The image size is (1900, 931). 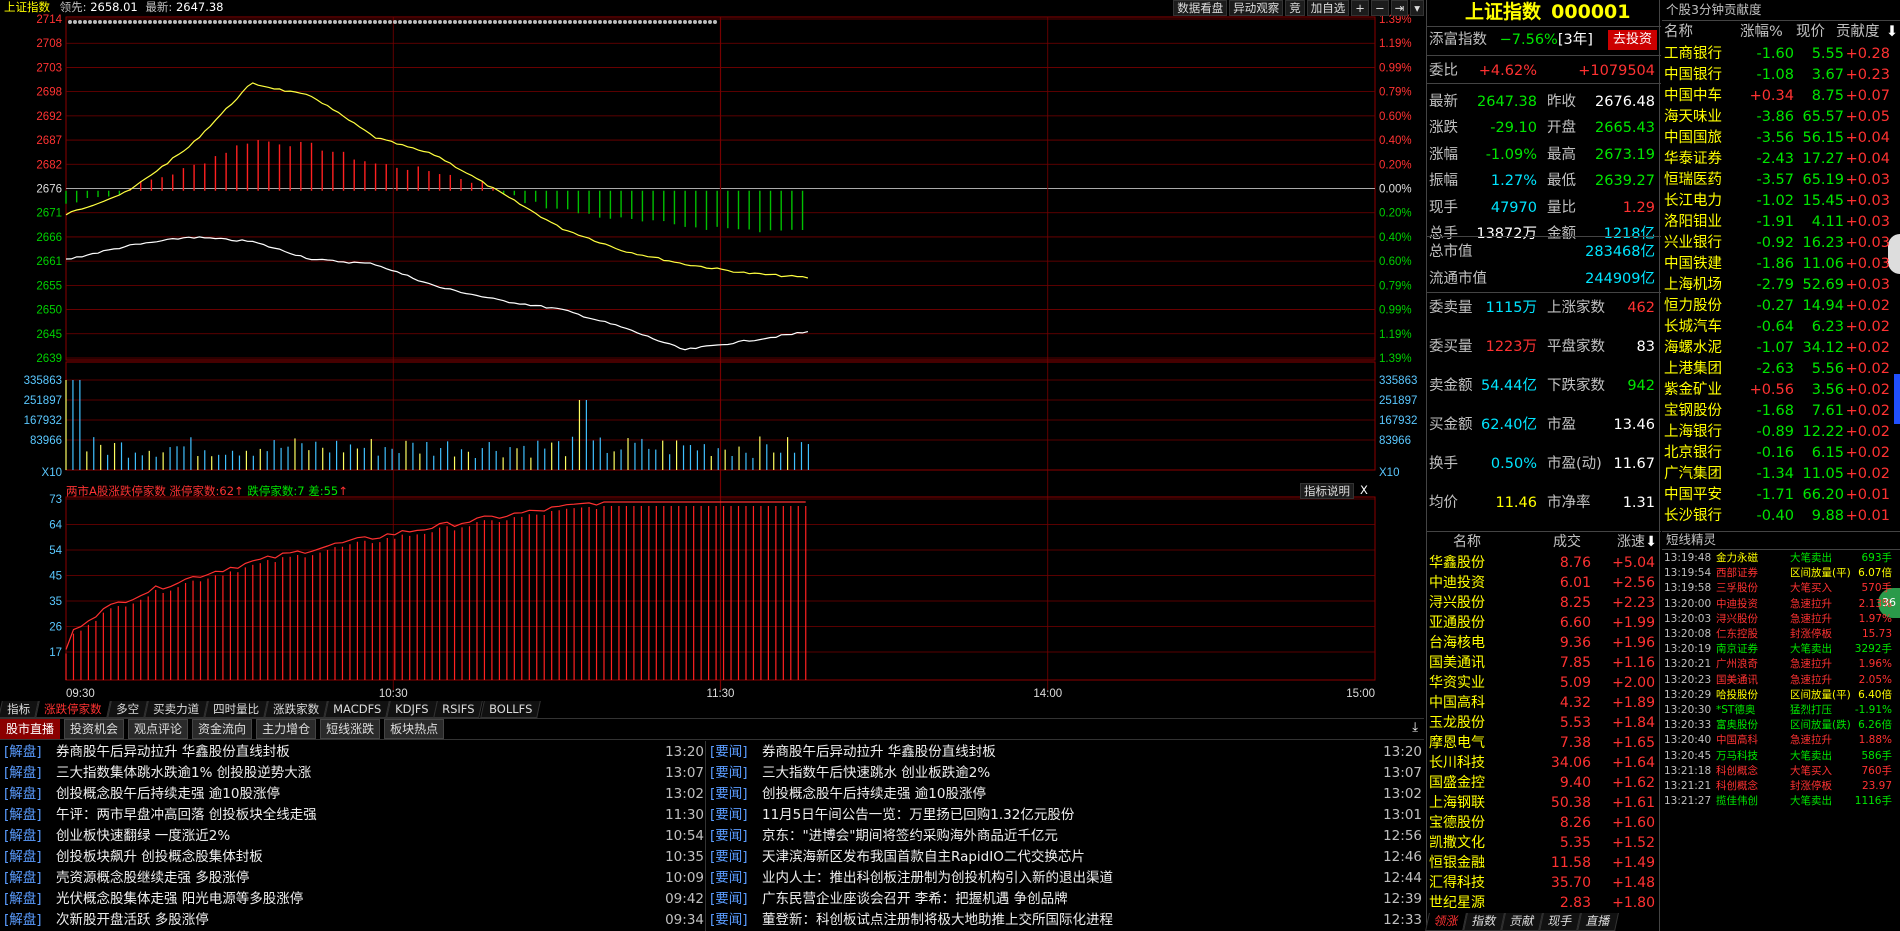 I want to click on indicator-tab: RSIFS, so click(x=458, y=709).